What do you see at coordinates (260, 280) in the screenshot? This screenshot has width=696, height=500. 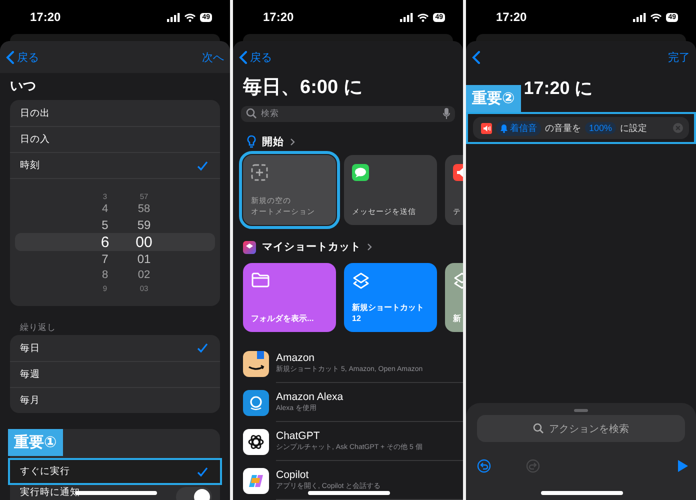 I see `folder-icon` at bounding box center [260, 280].